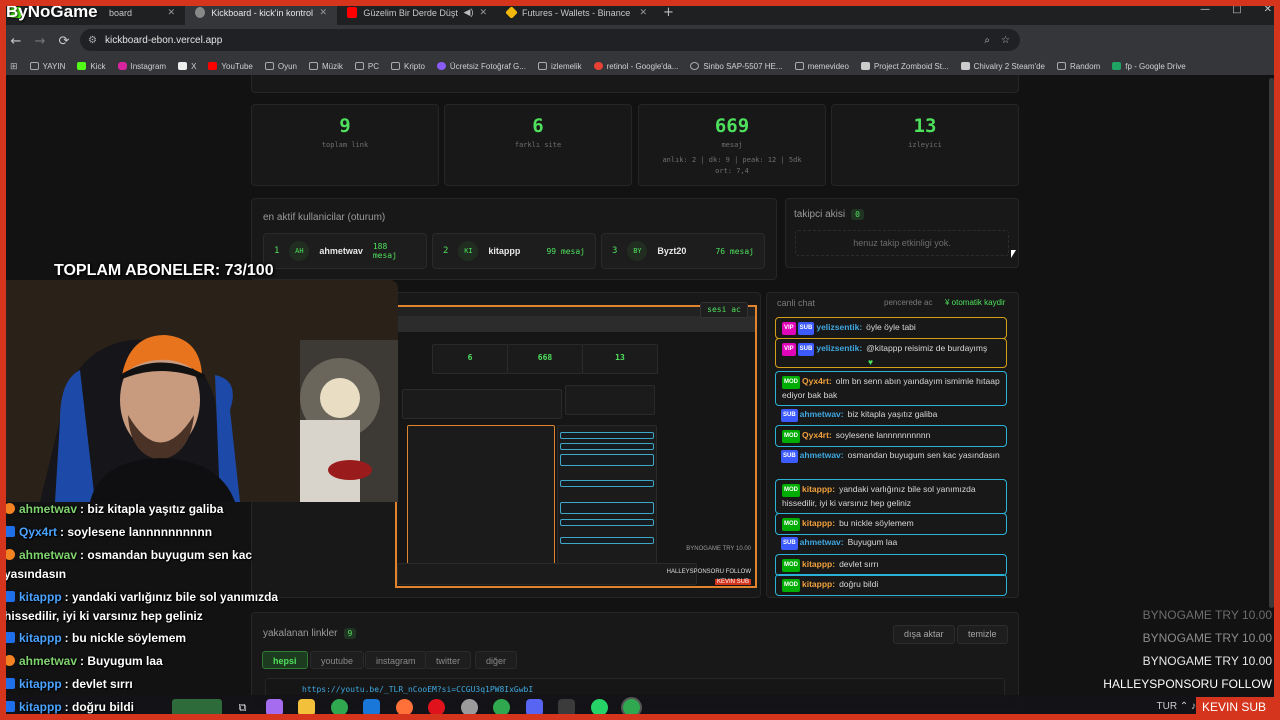 This screenshot has width=1280, height=720. I want to click on filter-all: hepsi, so click(285, 660).